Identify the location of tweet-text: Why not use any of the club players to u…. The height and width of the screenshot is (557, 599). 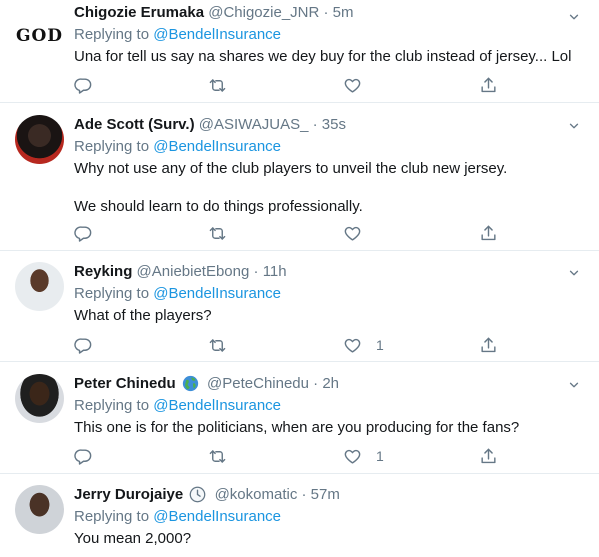
(321, 188).